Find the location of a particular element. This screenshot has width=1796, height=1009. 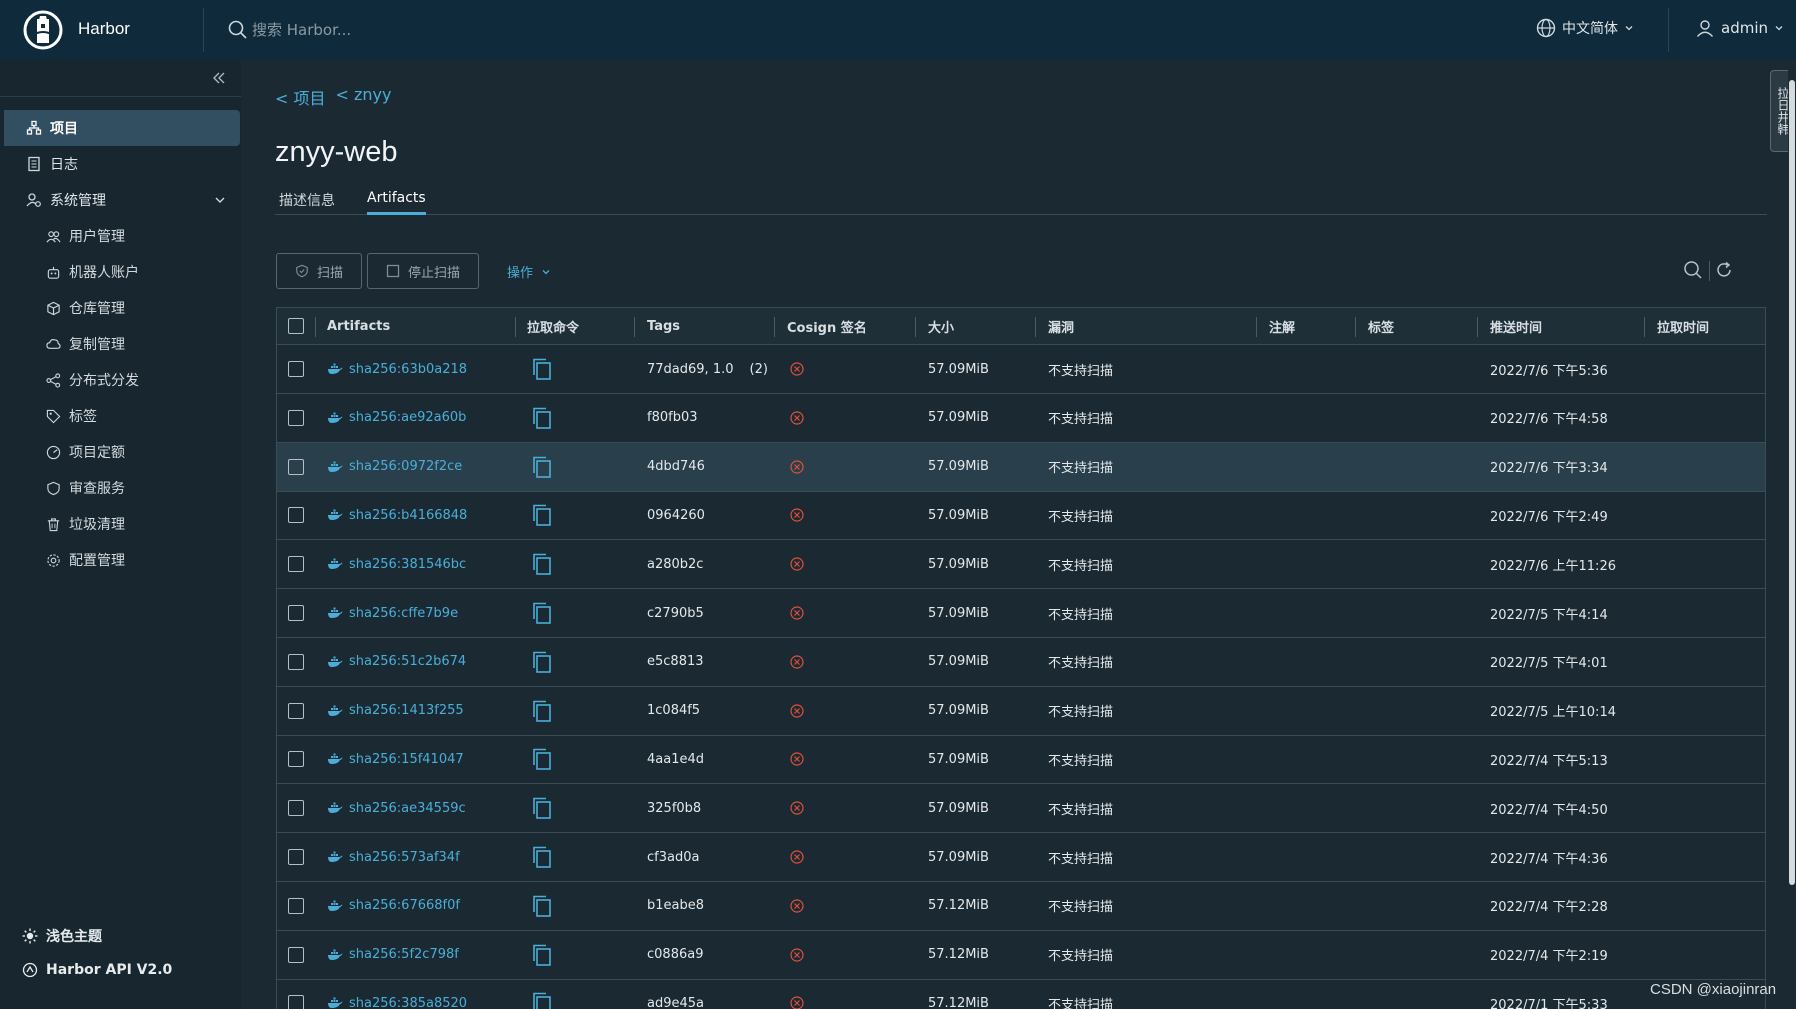

global-search is located at coordinates (390, 30).